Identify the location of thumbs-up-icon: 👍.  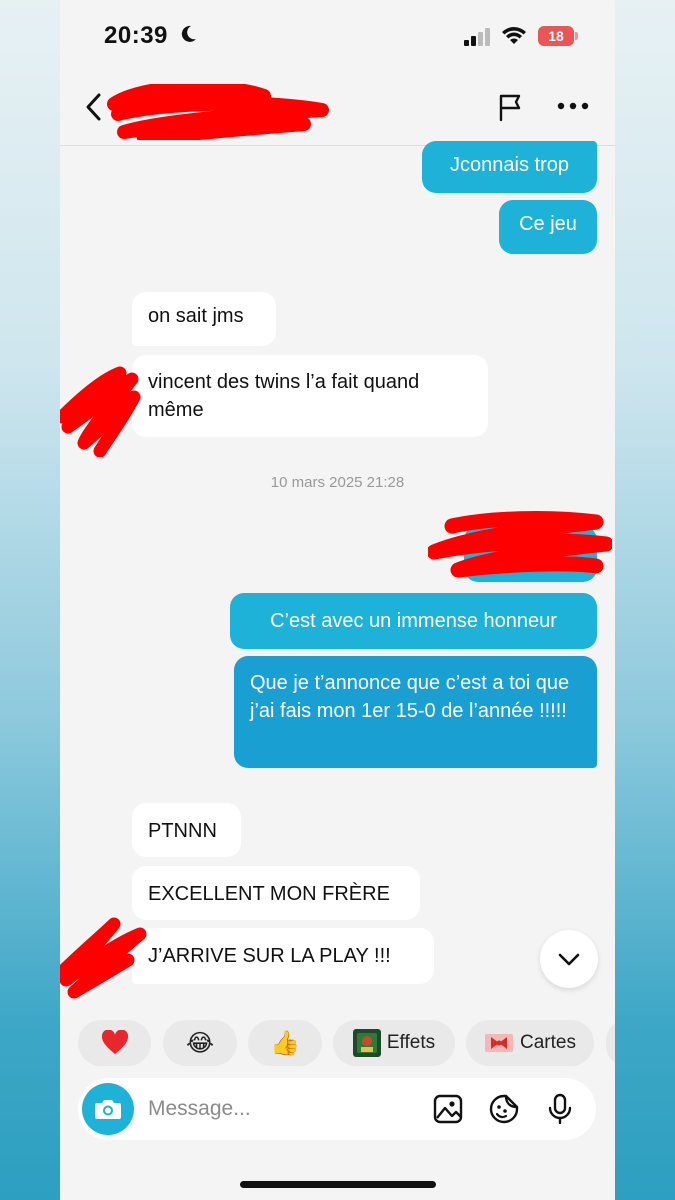
(285, 1043).